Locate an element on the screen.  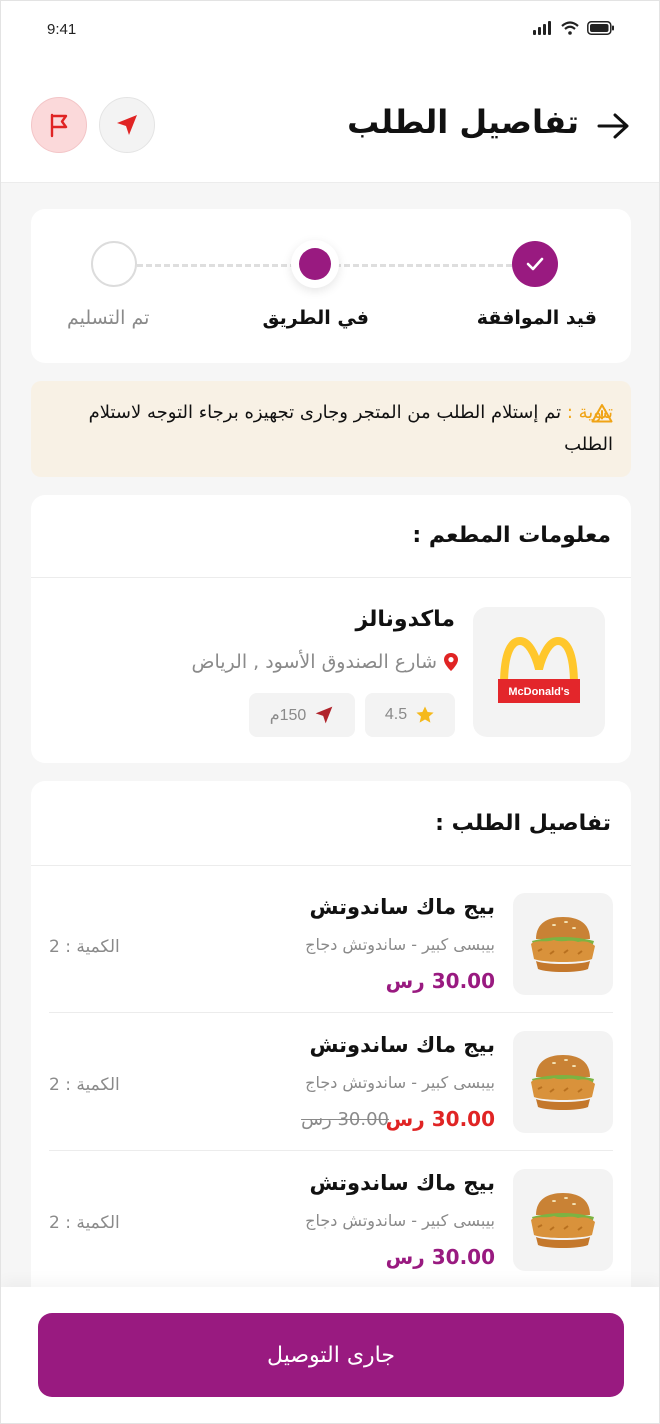
distance-chip: 150م is located at coordinates (302, 715).